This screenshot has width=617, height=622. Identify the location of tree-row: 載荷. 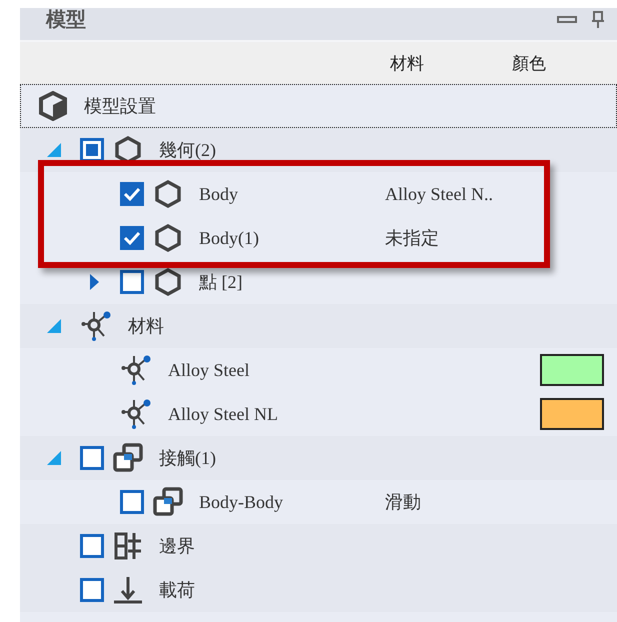
(318, 590).